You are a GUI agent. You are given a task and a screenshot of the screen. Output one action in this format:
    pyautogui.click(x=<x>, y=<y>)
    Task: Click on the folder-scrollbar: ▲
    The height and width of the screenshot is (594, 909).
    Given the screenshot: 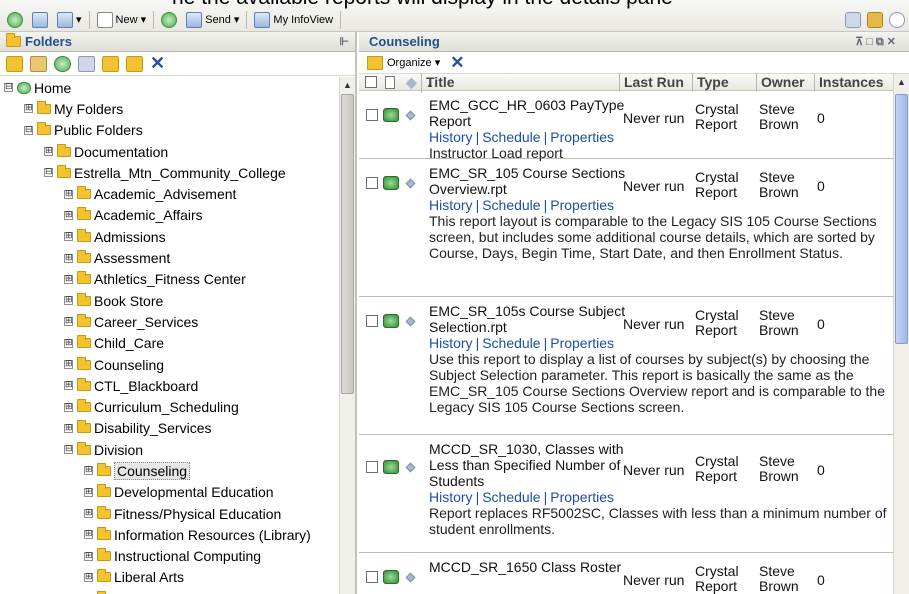 What is the action you would take?
    pyautogui.click(x=347, y=335)
    